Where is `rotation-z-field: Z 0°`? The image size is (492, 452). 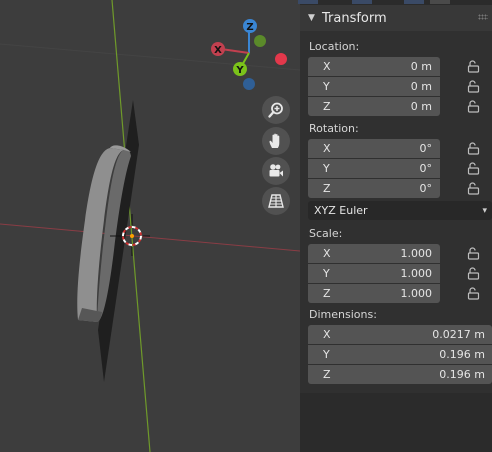
rotation-z-field: Z 0° is located at coordinates (374, 188).